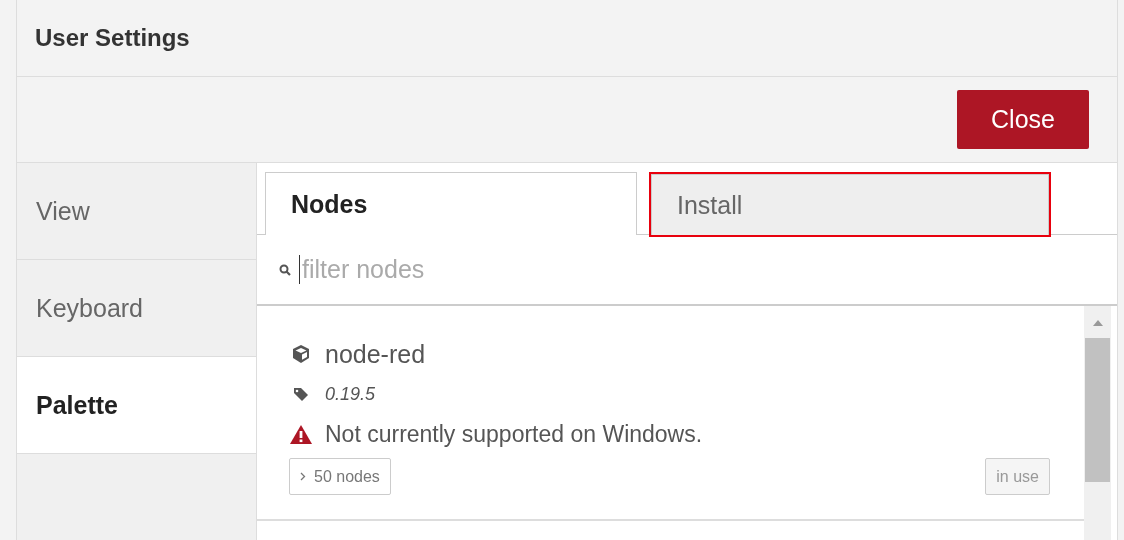  Describe the element at coordinates (350, 394) in the screenshot. I see `module-version: 0.19.5` at that location.